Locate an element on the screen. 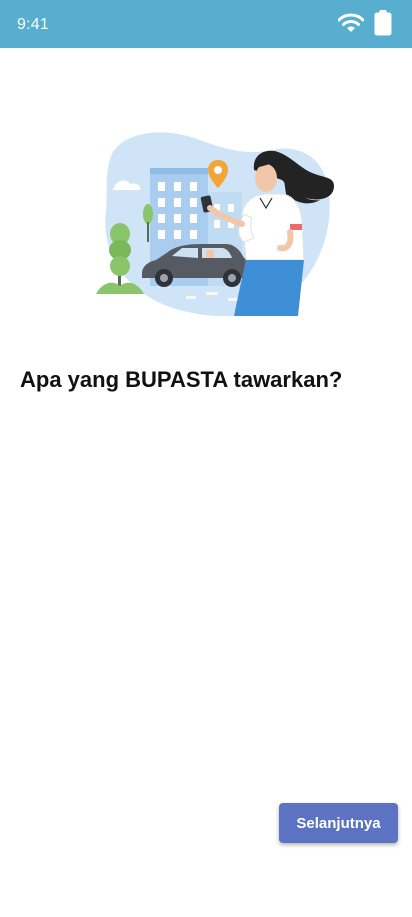 This screenshot has width=412, height=917. status-icons is located at coordinates (364, 25).